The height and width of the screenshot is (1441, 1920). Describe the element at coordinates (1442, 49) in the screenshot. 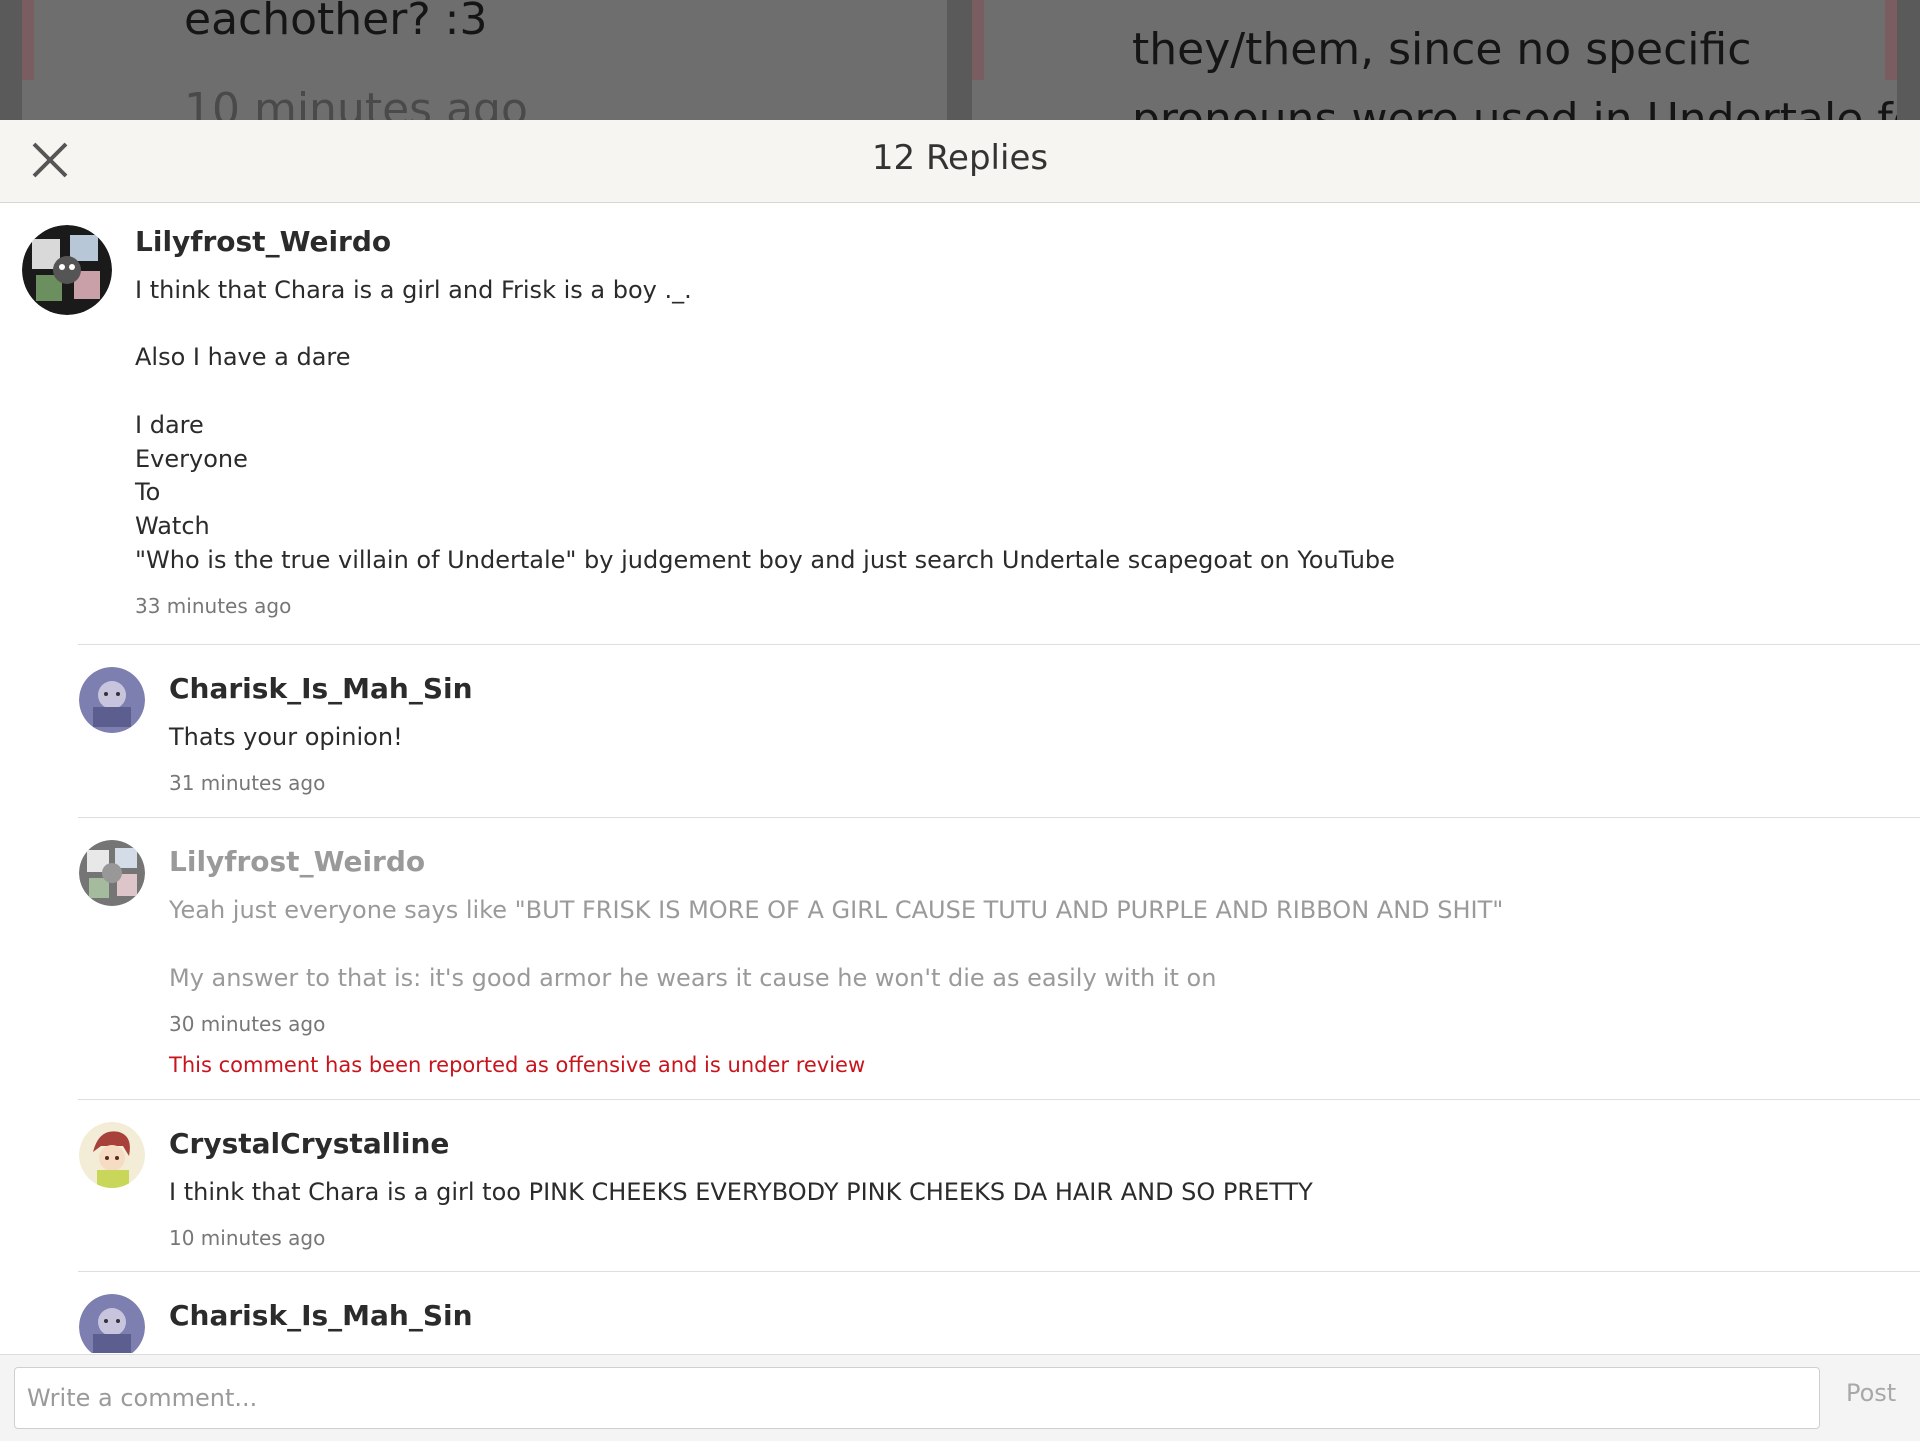

I see `background-text: they/them, since no specific` at that location.